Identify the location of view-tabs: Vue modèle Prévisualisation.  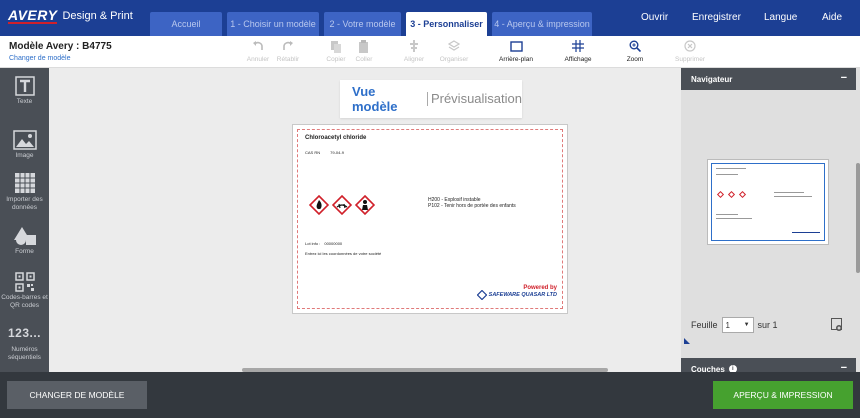
(431, 99).